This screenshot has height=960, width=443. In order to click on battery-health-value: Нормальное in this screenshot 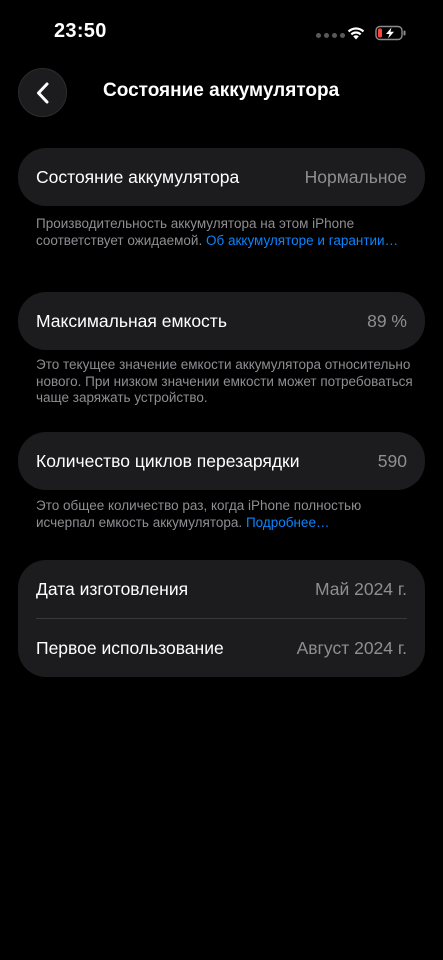, I will do `click(355, 176)`.